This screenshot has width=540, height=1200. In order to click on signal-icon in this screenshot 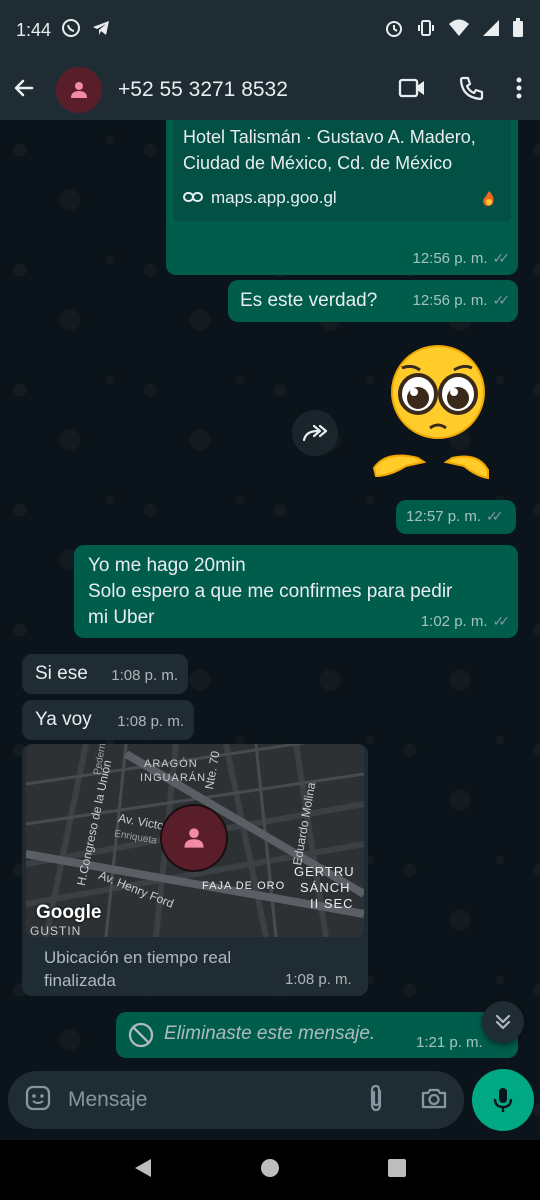, I will do `click(491, 30)`.